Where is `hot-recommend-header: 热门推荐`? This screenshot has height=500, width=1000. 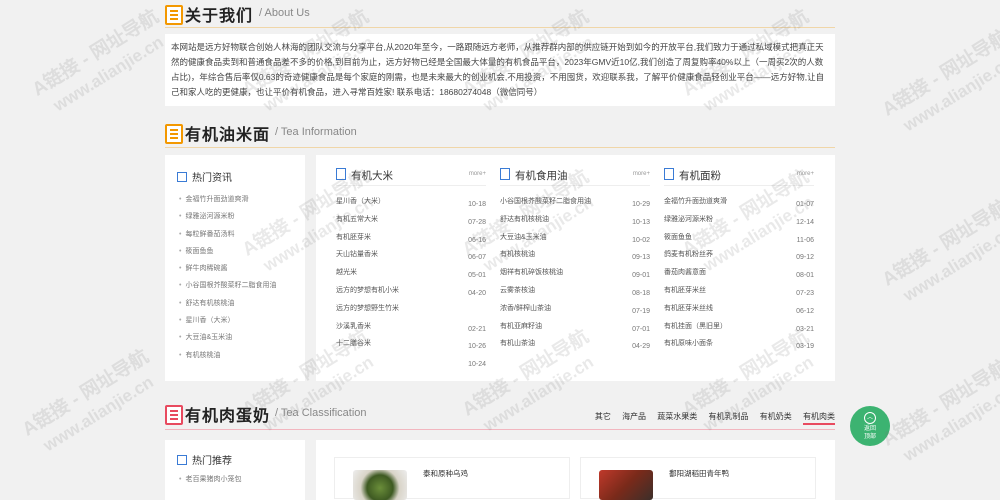 hot-recommend-header: 热门推荐 is located at coordinates (204, 459).